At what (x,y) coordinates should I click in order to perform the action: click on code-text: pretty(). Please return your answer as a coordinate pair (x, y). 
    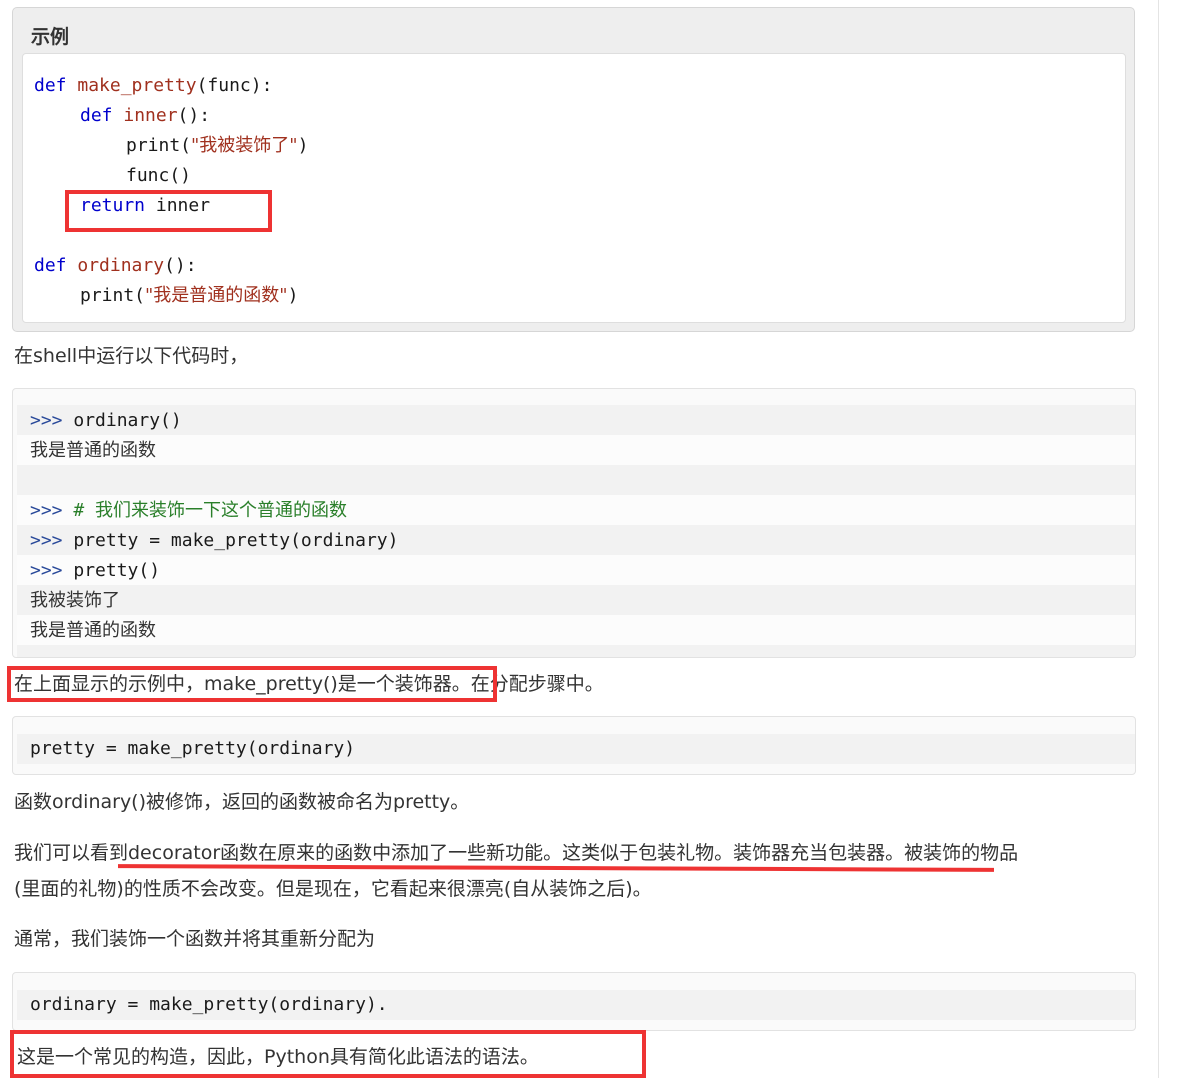
    Looking at the image, I should click on (117, 570).